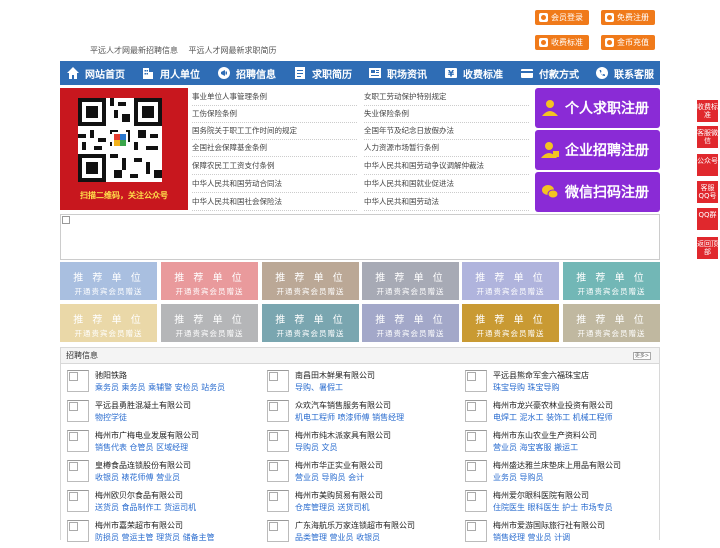  What do you see at coordinates (707, 192) in the screenshot?
I see `side-button: 客服QQ号` at bounding box center [707, 192].